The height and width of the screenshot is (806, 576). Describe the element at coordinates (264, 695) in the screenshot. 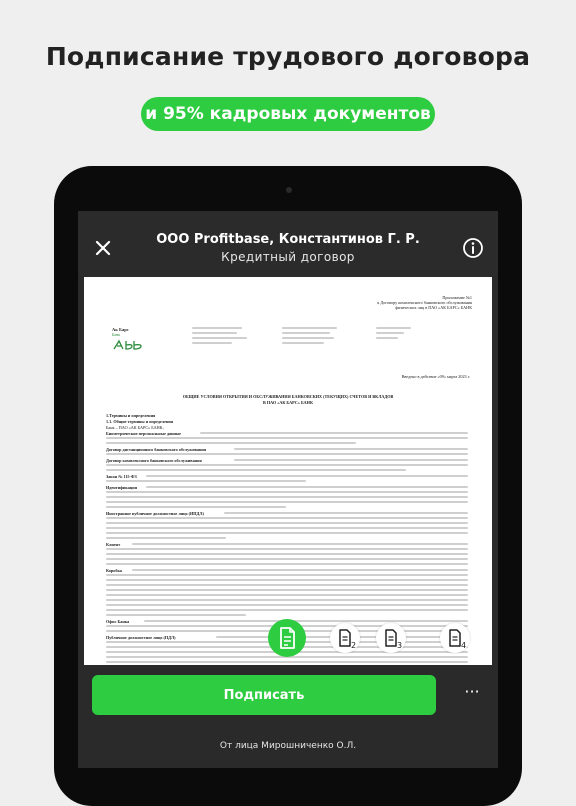

I see `sign-button: Подписать` at that location.